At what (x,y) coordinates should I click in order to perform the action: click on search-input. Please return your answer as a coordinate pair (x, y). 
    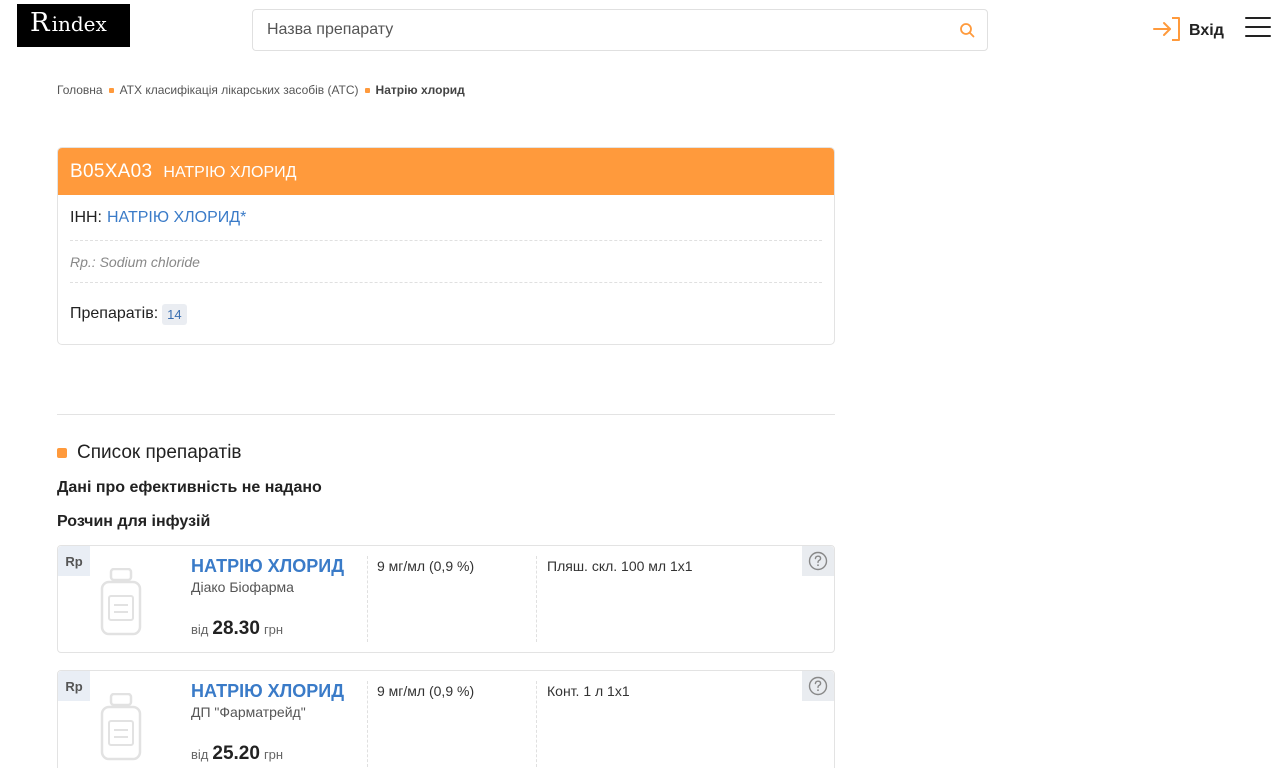
    Looking at the image, I should click on (600, 30).